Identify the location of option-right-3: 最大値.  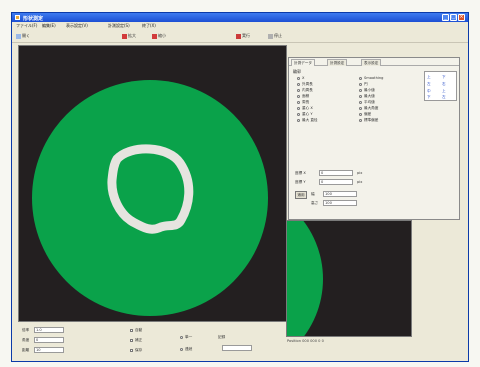
(367, 96).